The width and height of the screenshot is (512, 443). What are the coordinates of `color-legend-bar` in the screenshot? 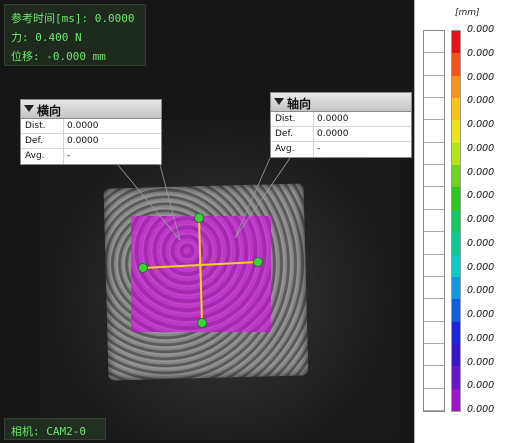 It's located at (456, 221).